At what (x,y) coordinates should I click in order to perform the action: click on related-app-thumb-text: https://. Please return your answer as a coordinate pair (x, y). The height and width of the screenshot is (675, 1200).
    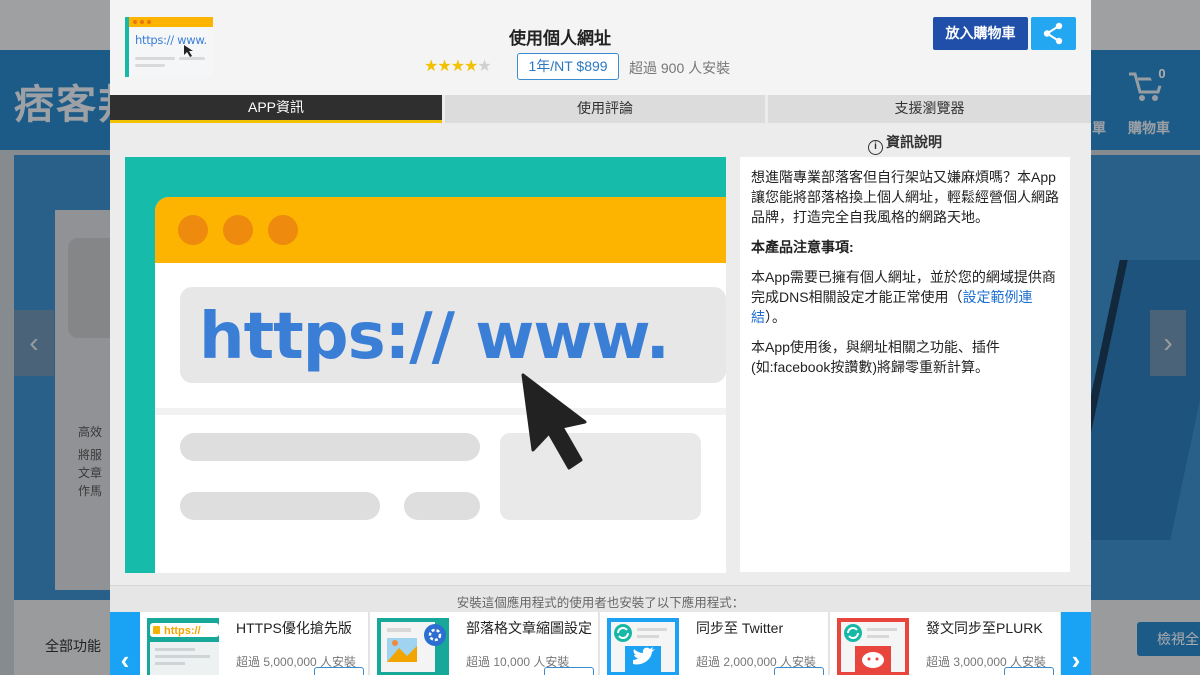
    Looking at the image, I should click on (182, 631).